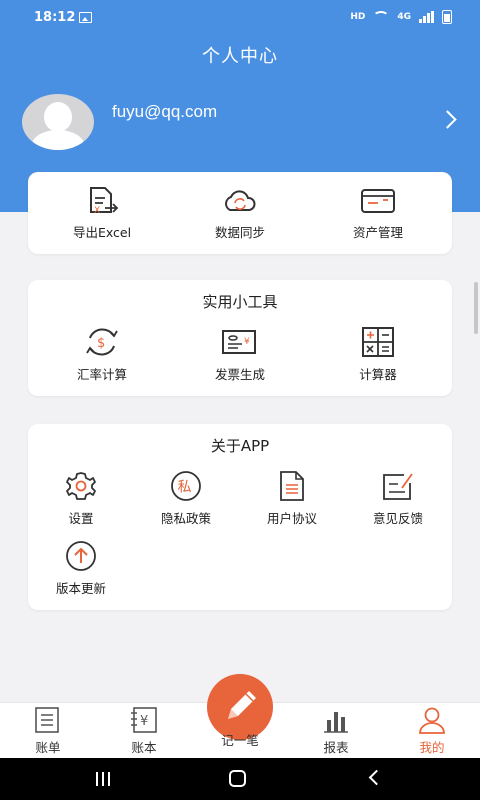 The image size is (480, 800). Describe the element at coordinates (336, 747) in the screenshot. I see `tab-report-label: 报表` at that location.